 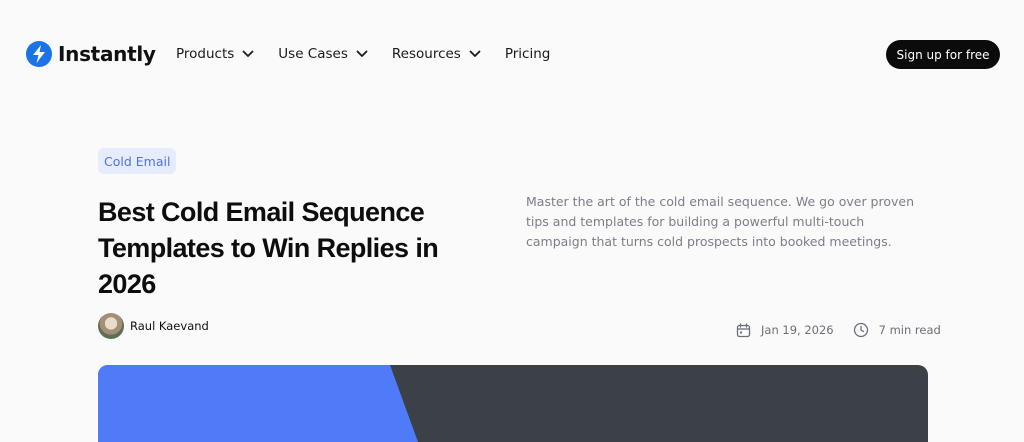 I want to click on brand-logo: Instantly, so click(x=91, y=54).